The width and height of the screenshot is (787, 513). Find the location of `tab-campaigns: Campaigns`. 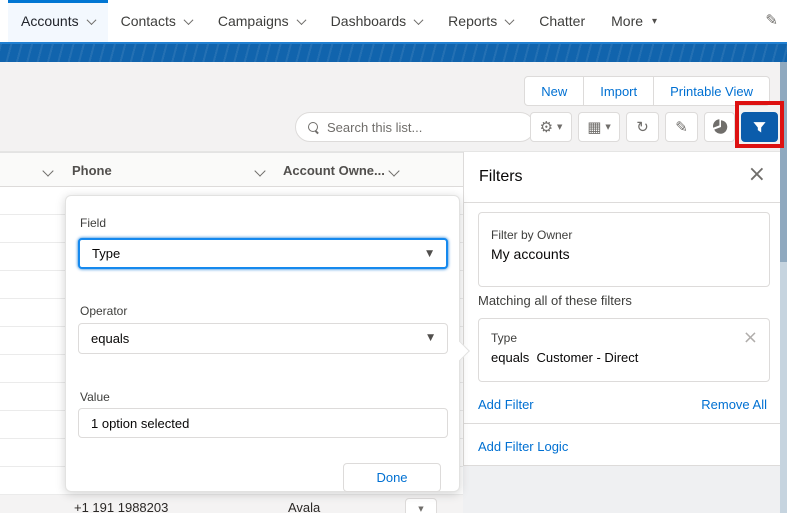

tab-campaigns: Campaigns is located at coordinates (261, 21).